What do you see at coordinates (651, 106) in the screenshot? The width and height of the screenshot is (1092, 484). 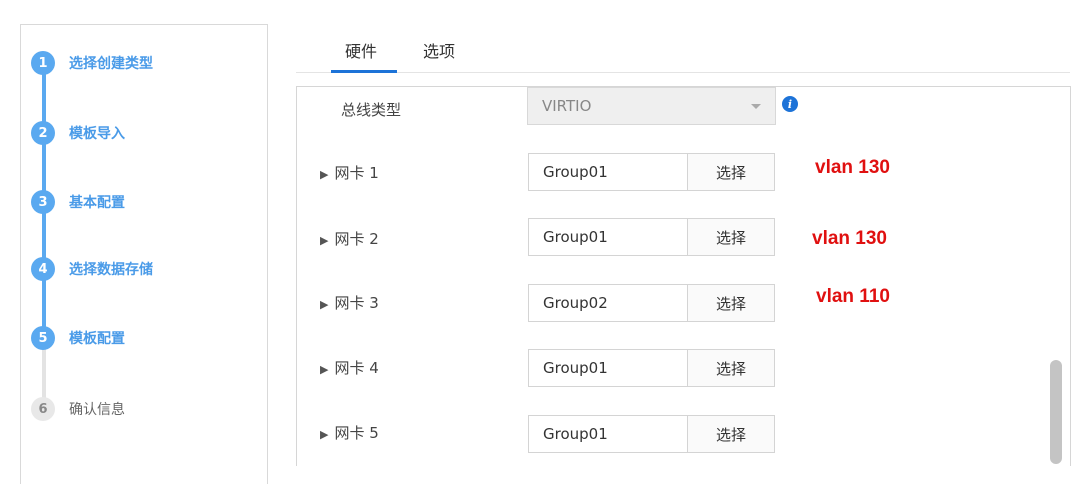 I see `bus-type-select: VIRTIO` at bounding box center [651, 106].